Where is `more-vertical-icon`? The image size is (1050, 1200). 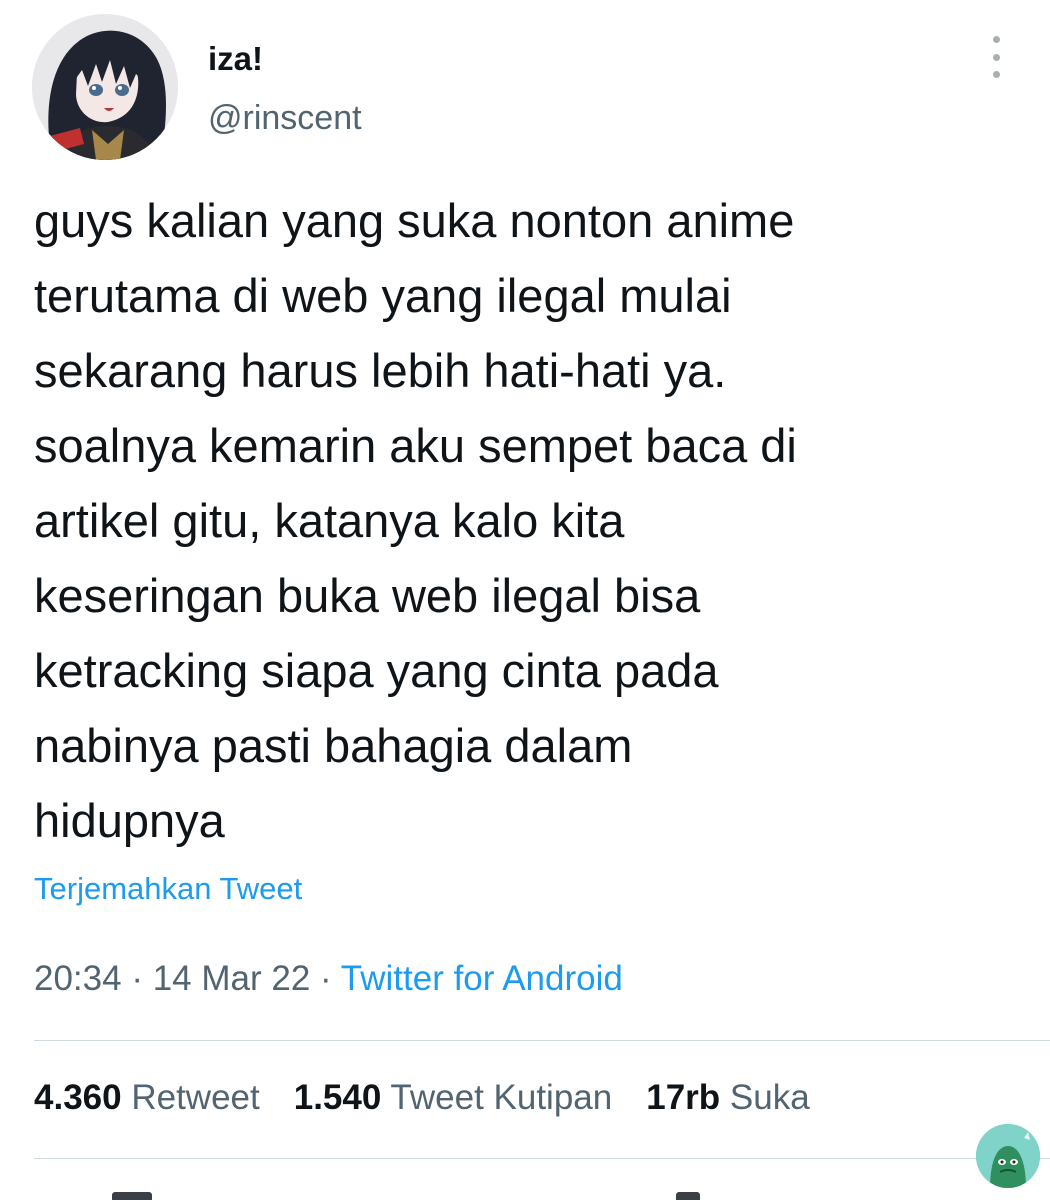
more-vertical-icon is located at coordinates (996, 39).